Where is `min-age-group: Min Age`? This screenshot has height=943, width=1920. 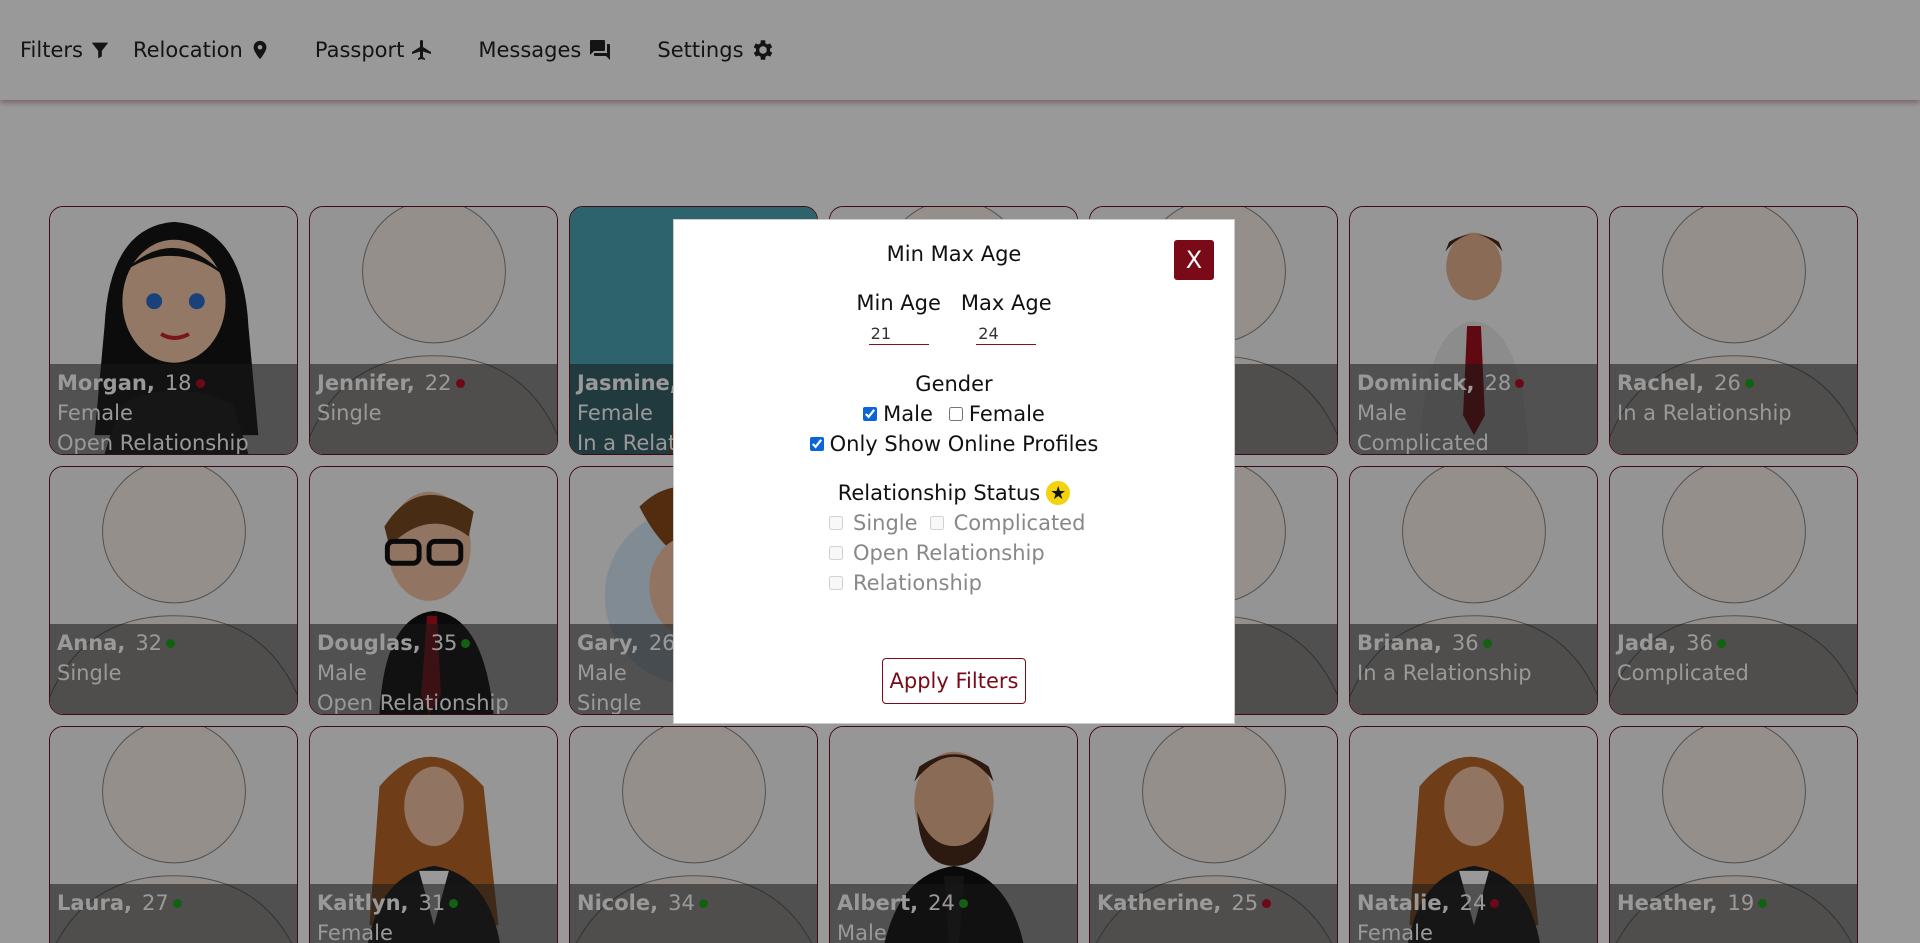
min-age-group: Min Age is located at coordinates (898, 318).